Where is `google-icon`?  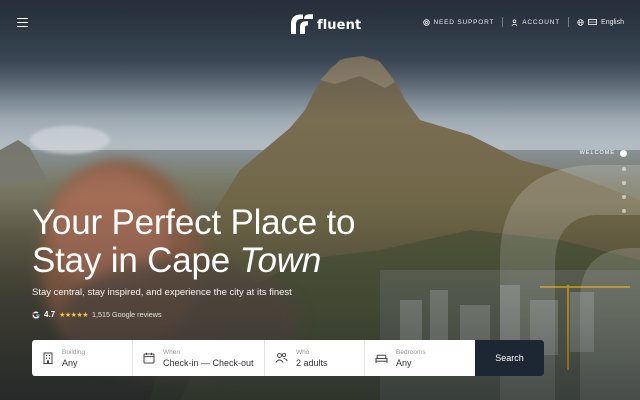 google-icon is located at coordinates (36, 314).